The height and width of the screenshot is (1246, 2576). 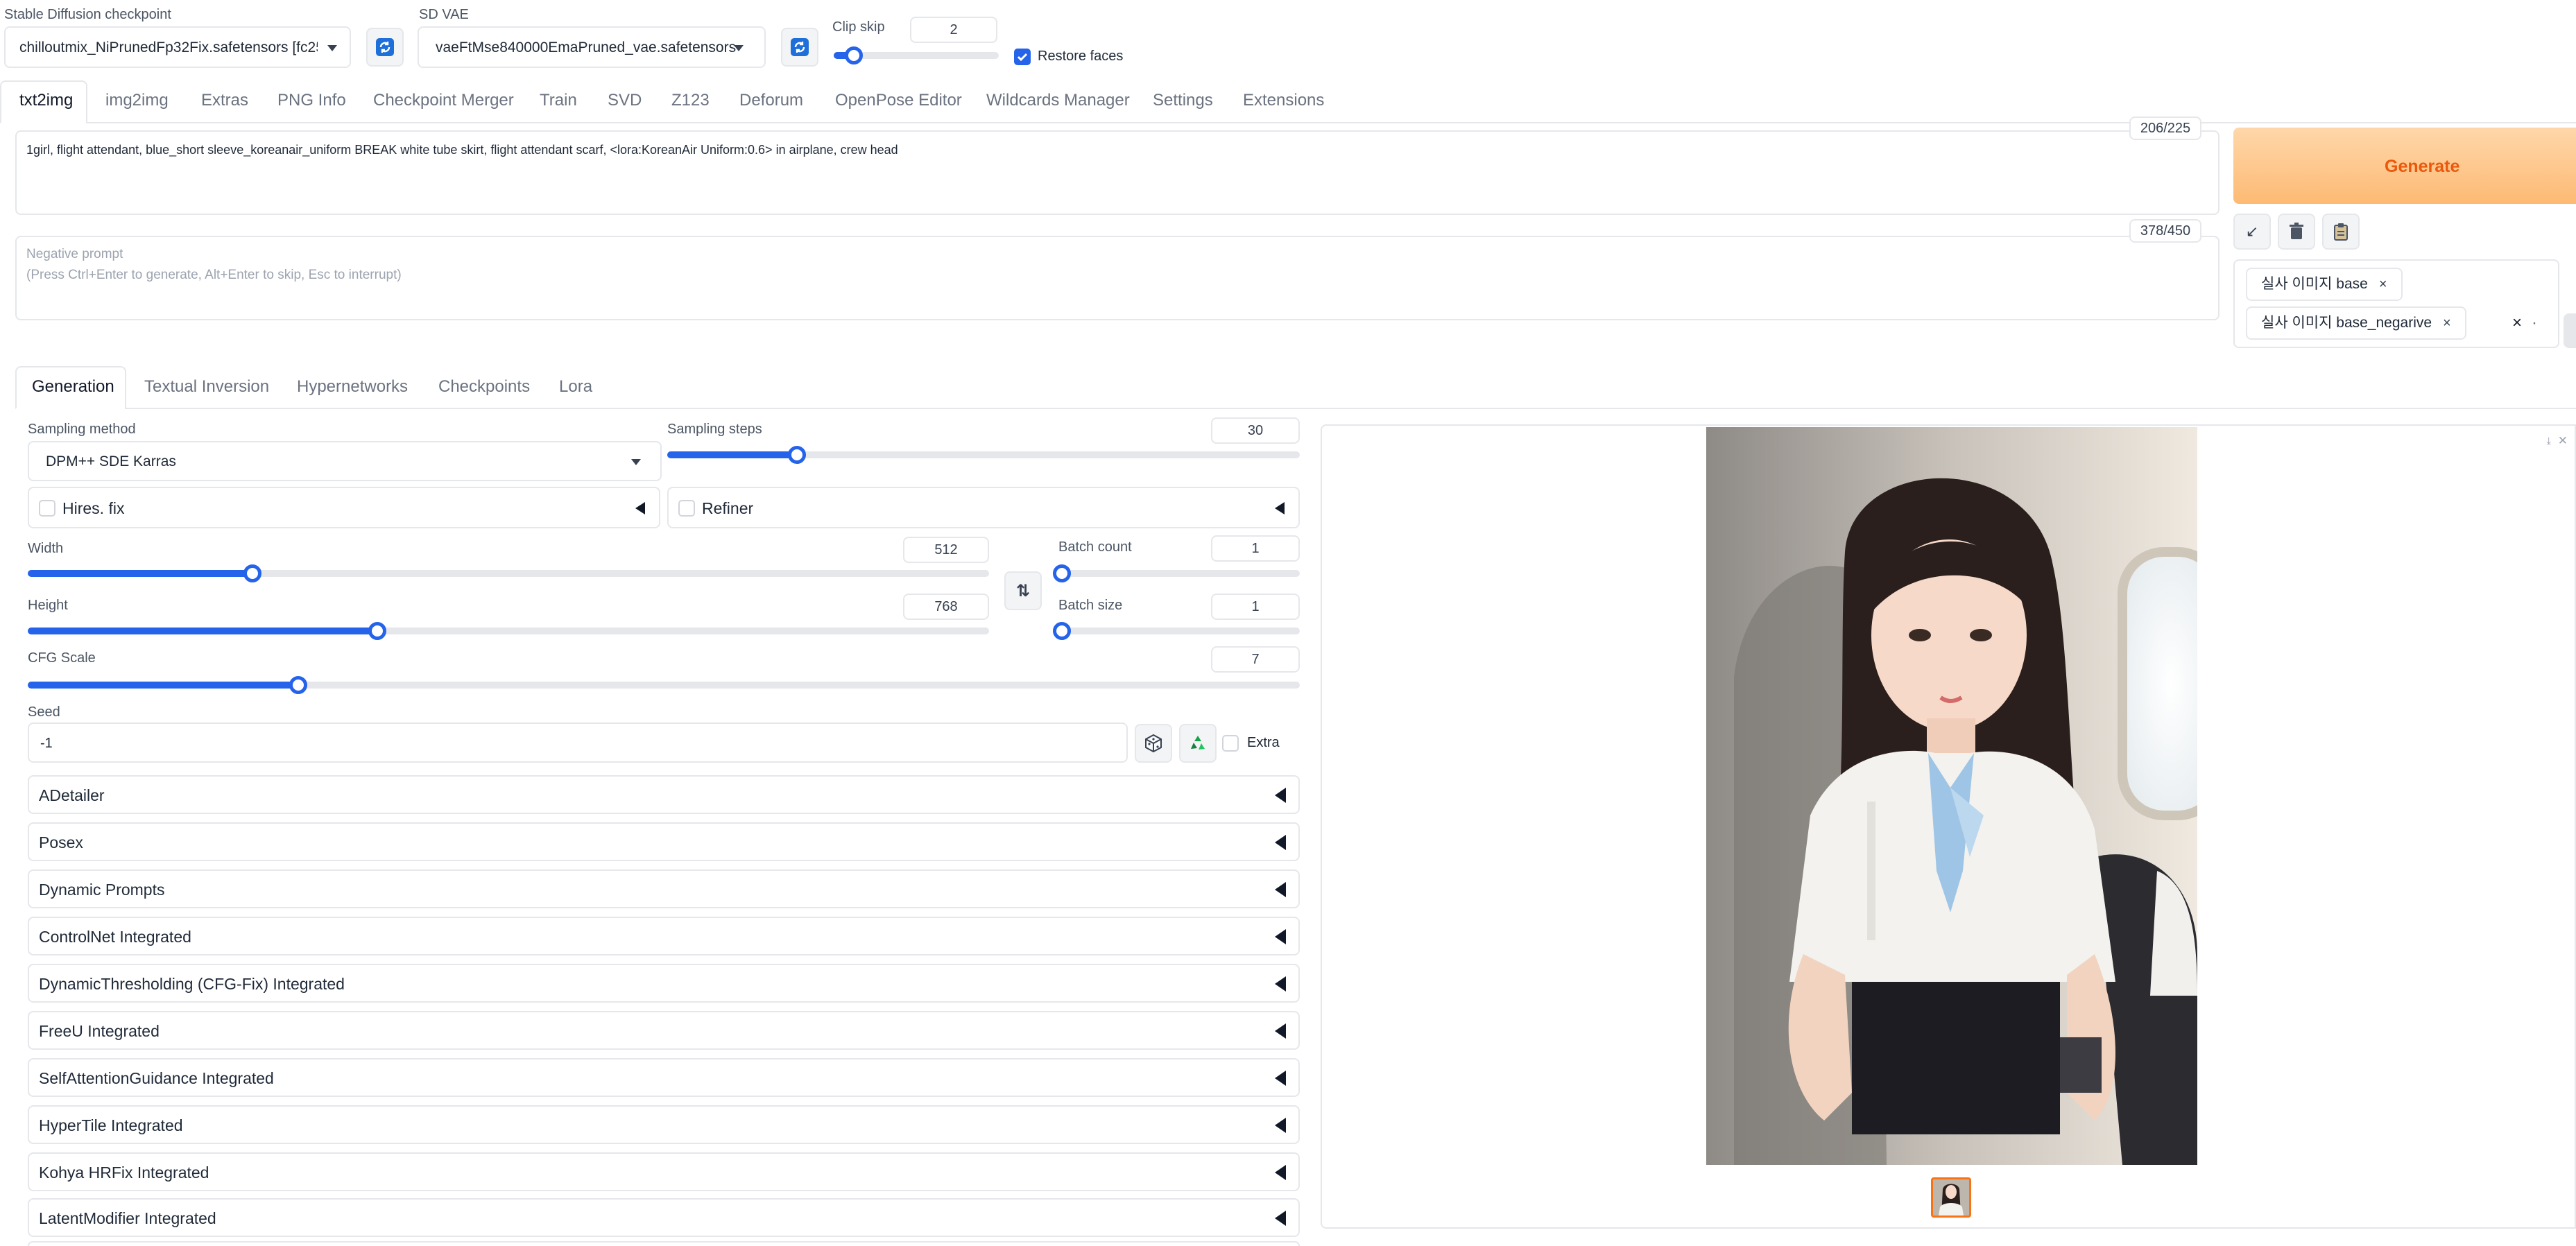 What do you see at coordinates (690, 100) in the screenshot?
I see `tab-z123: Z123` at bounding box center [690, 100].